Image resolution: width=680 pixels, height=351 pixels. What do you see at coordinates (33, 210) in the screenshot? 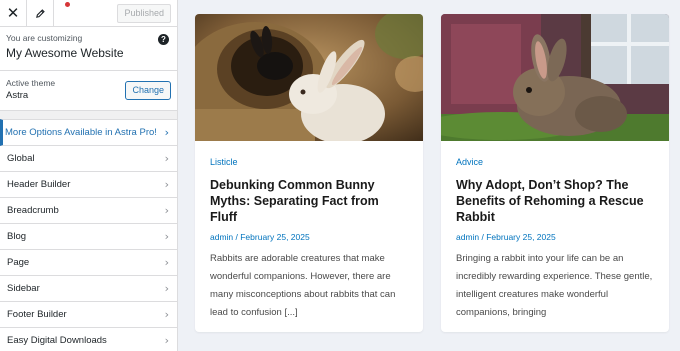
I see `menu-item-label: Breadcrumb` at bounding box center [33, 210].